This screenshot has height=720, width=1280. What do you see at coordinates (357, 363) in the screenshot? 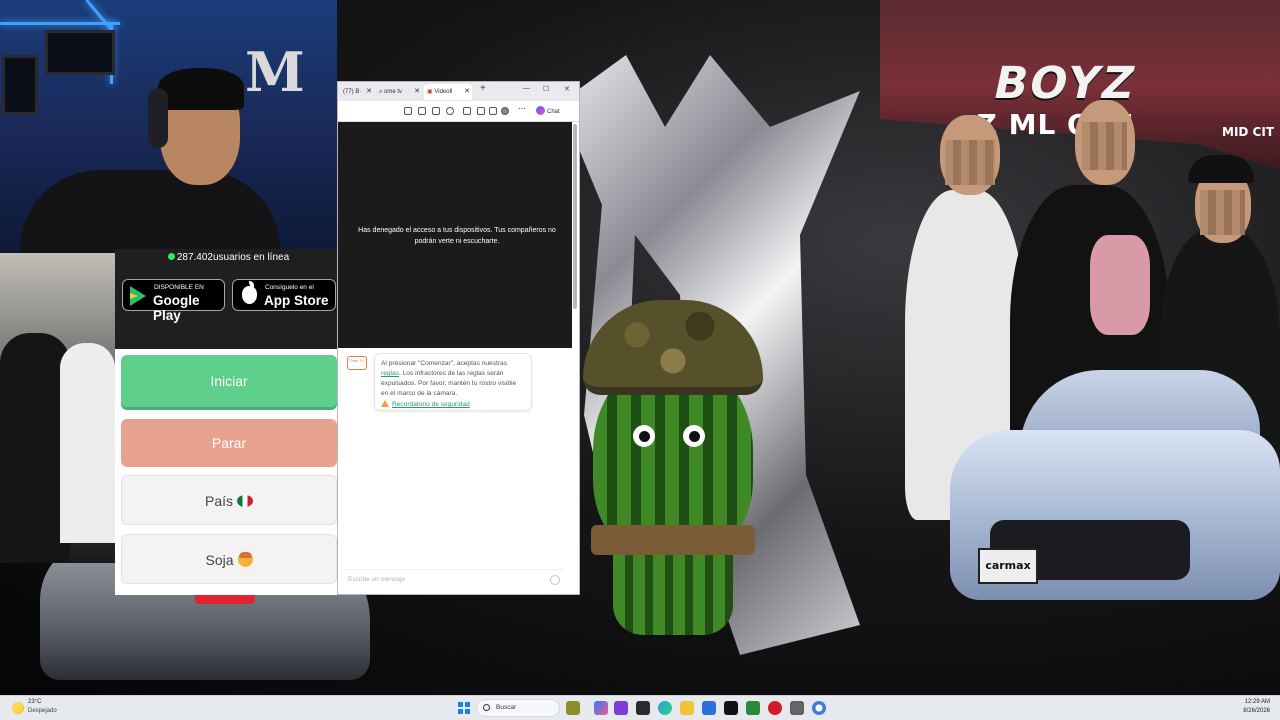
I see `ome-tv-avatar: Ome TV` at bounding box center [357, 363].